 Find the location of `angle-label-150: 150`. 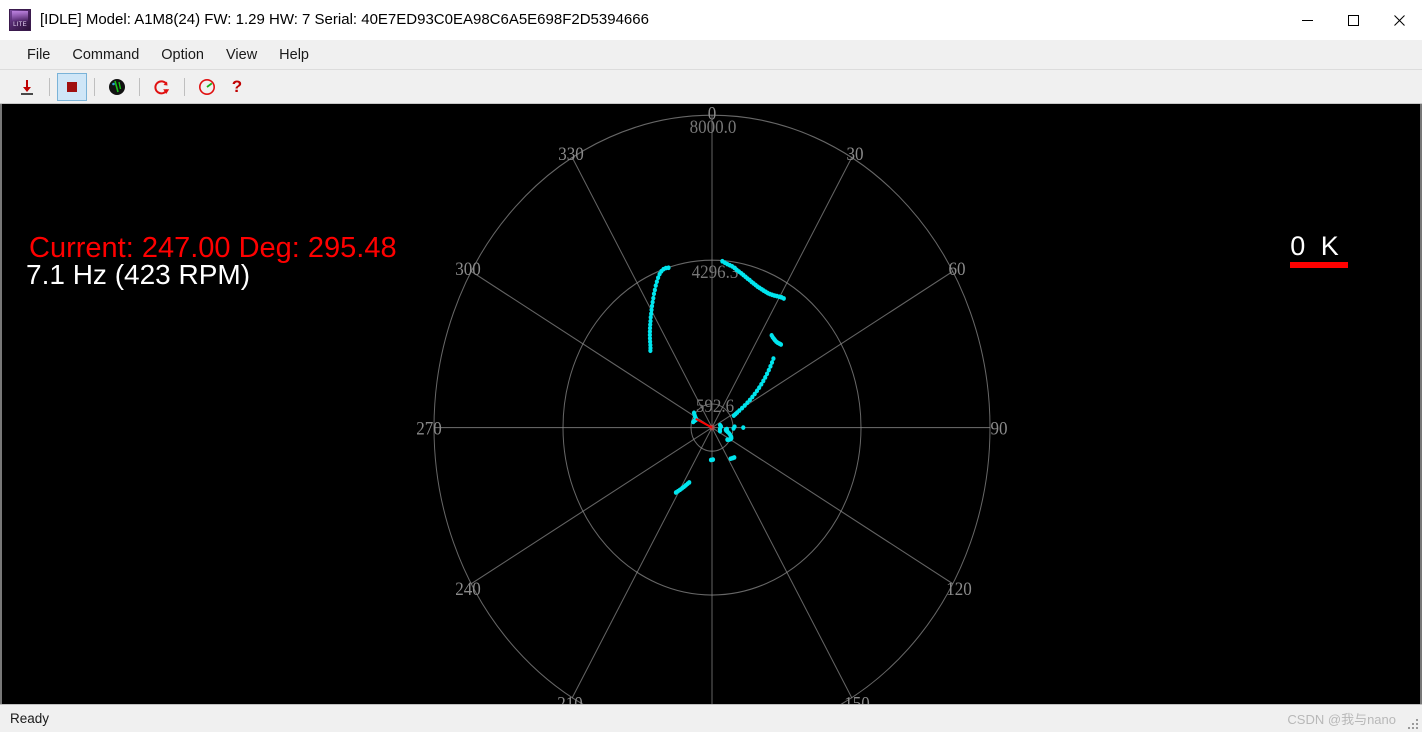

angle-label-150: 150 is located at coordinates (857, 698).